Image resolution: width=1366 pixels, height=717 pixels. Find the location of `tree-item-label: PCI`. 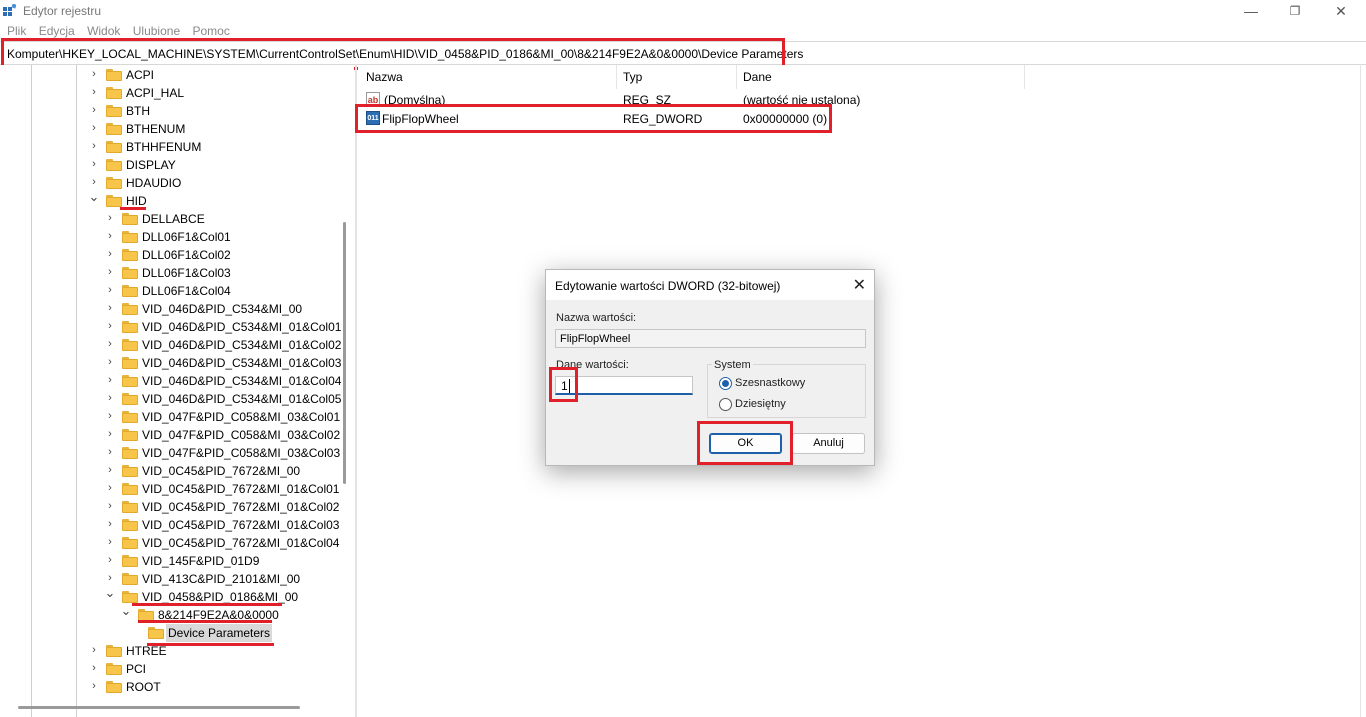

tree-item-label: PCI is located at coordinates (136, 669).